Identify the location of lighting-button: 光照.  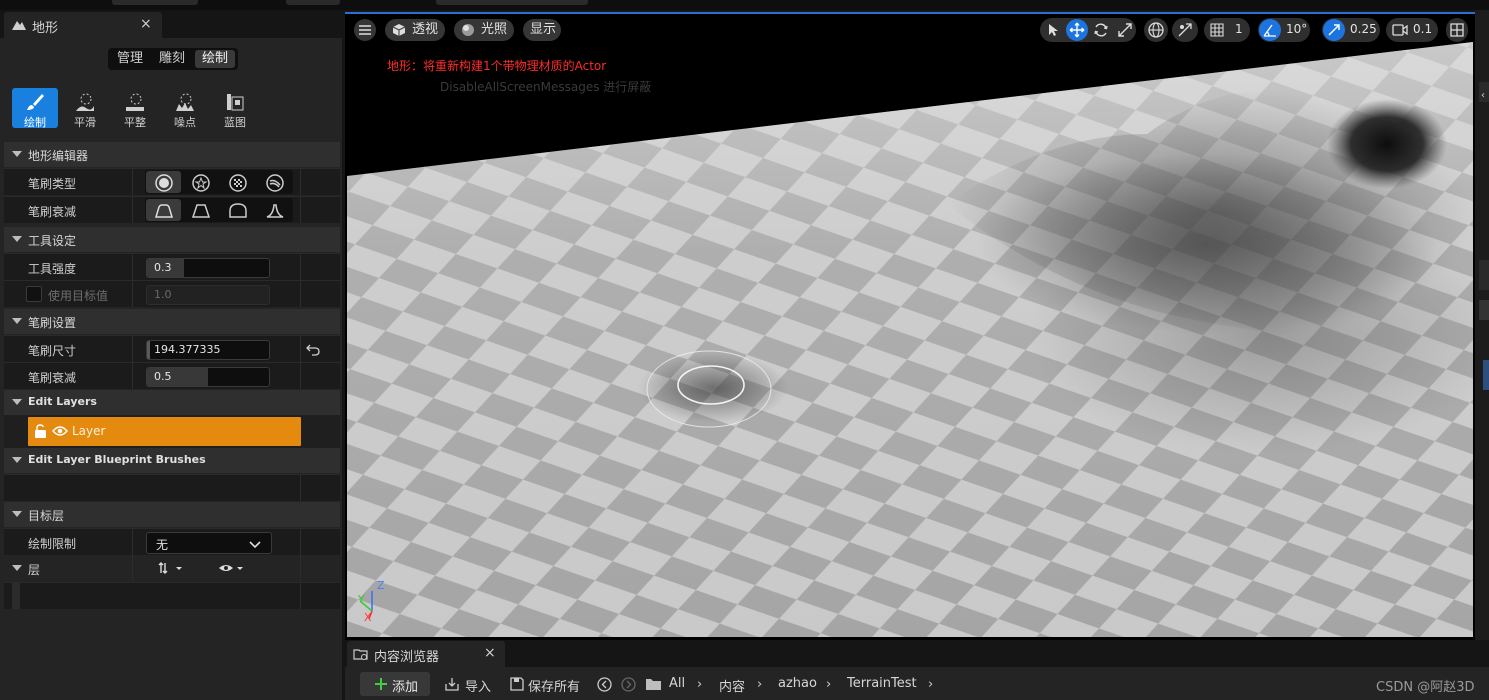
(484, 30).